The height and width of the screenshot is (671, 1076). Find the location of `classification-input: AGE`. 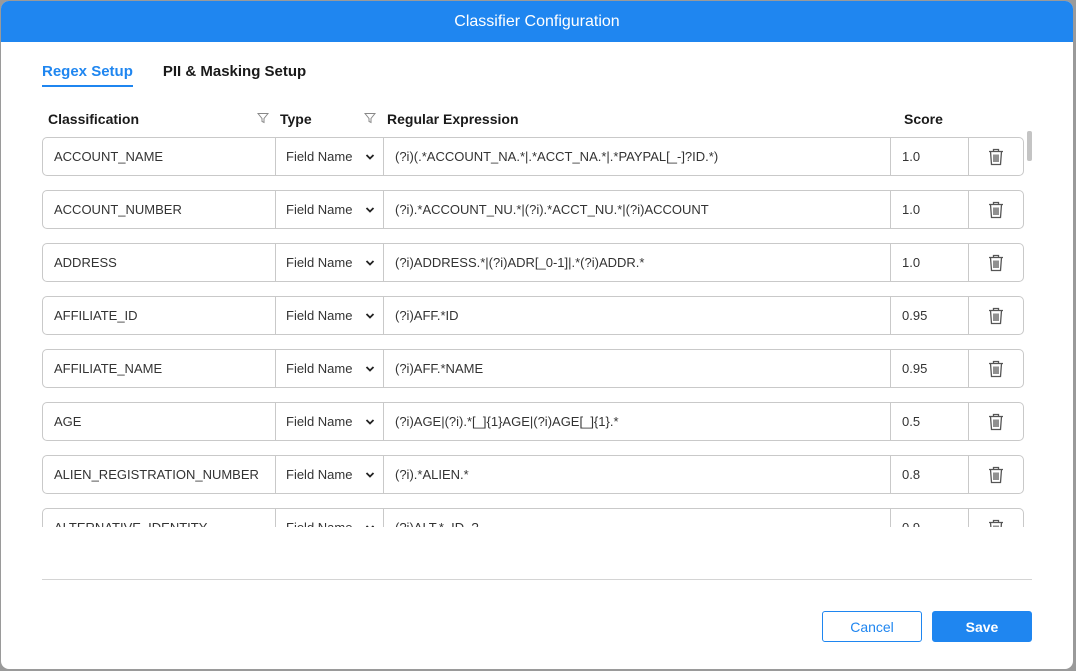

classification-input: AGE is located at coordinates (159, 421).